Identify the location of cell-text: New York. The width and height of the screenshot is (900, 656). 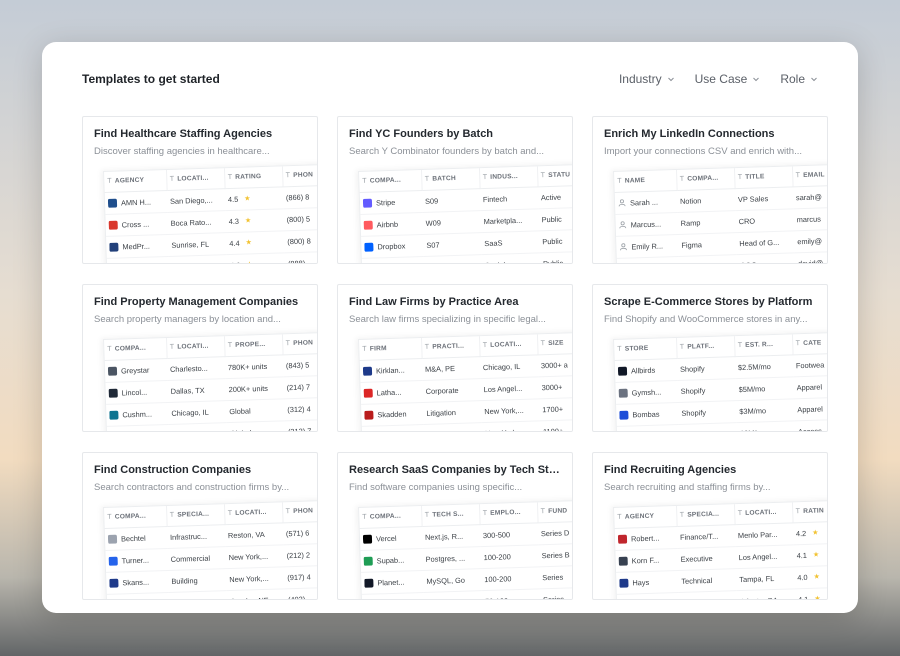
(501, 429).